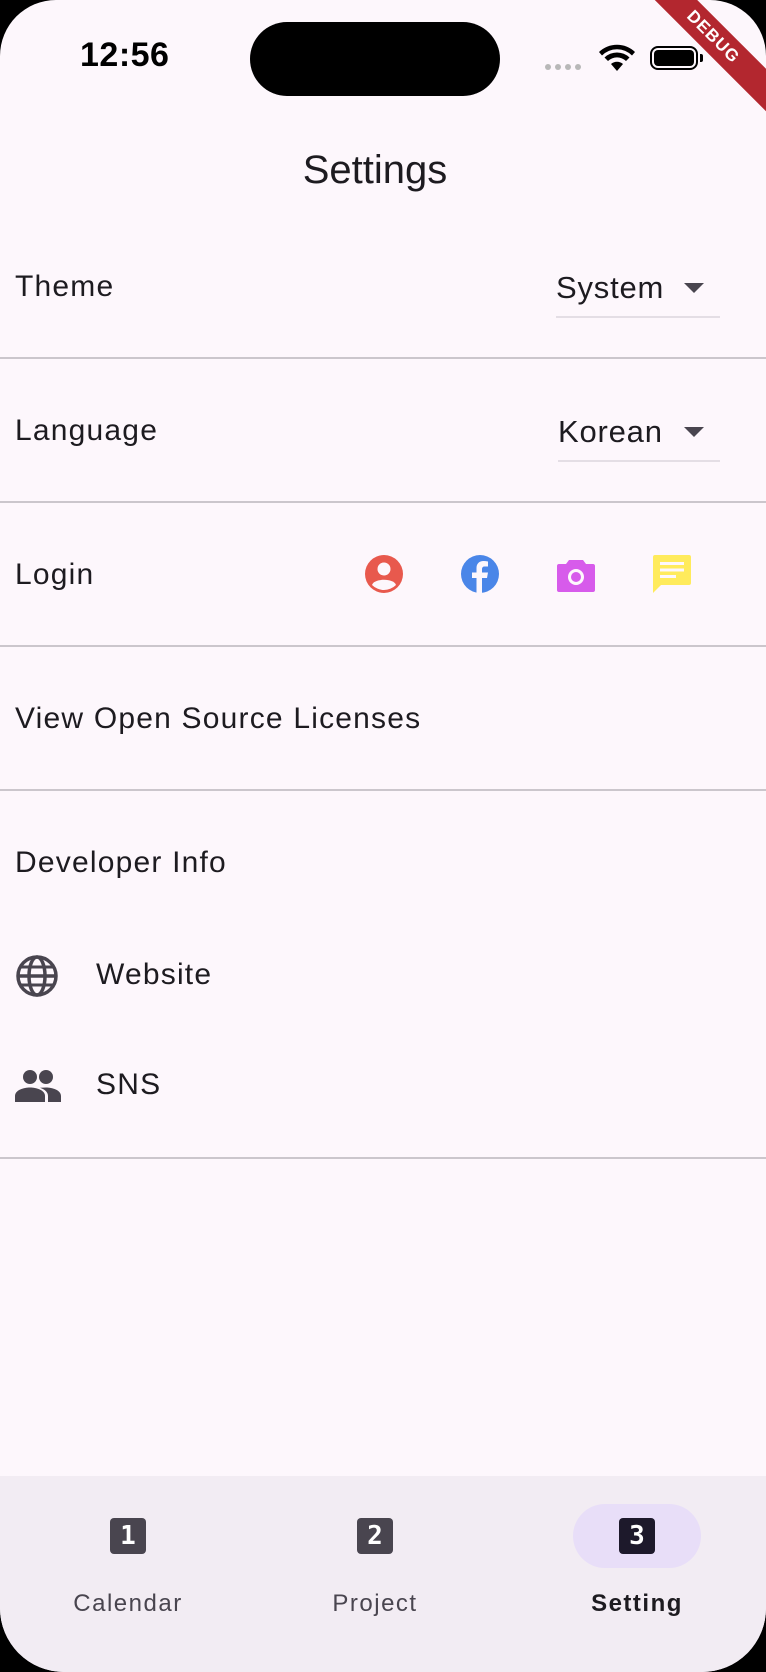  Describe the element at coordinates (383, 298) in the screenshot. I see `theme-row: Theme System` at that location.